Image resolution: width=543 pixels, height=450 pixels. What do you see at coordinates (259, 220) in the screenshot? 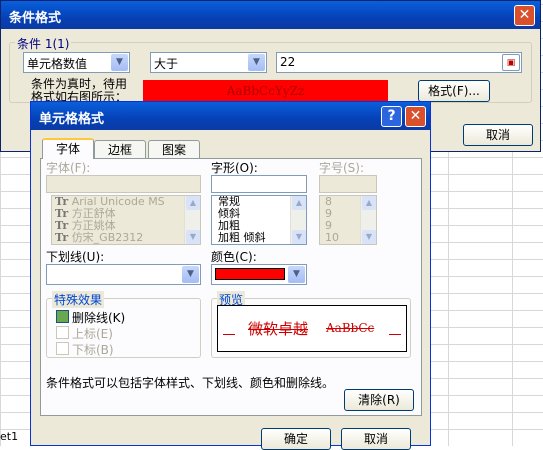
I see `style-list: 常规 倾斜 加粗 加粗 倾斜 ▲ ▼` at bounding box center [259, 220].